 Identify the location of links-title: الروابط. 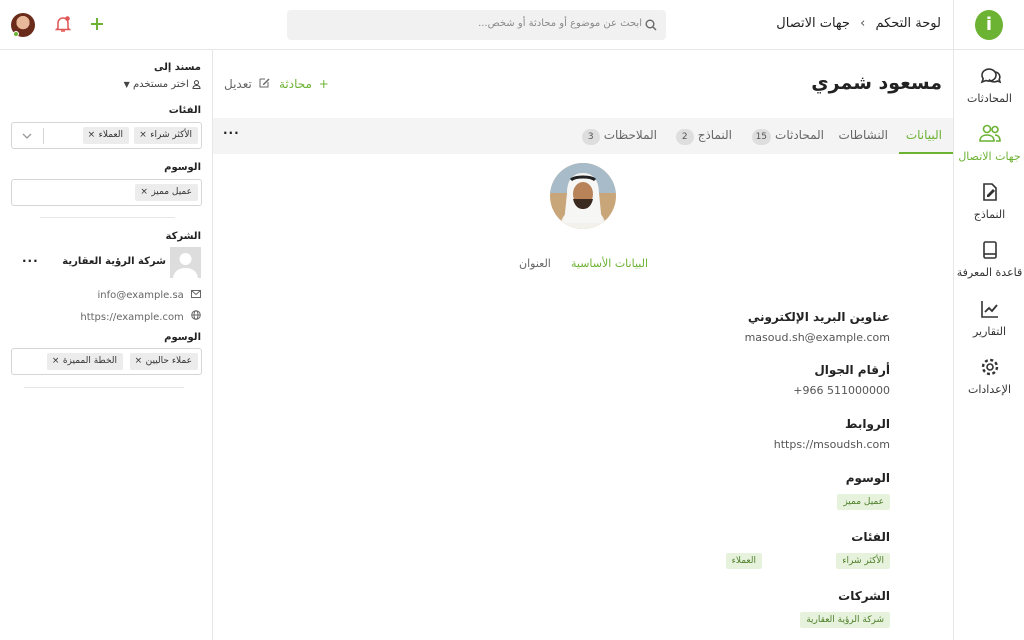
(867, 424).